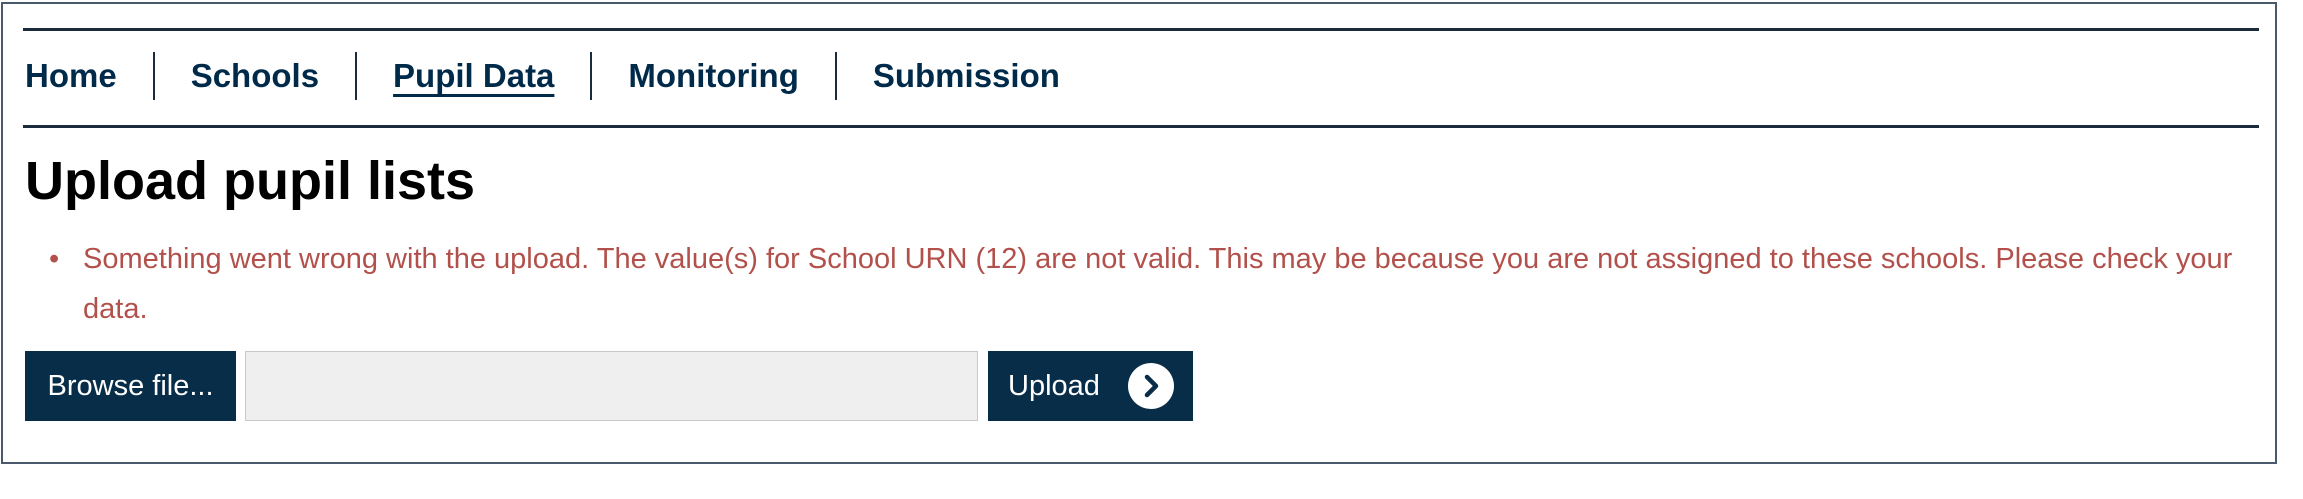 Image resolution: width=2303 pixels, height=499 pixels. What do you see at coordinates (1141, 29) in the screenshot?
I see `nav-top-rule` at bounding box center [1141, 29].